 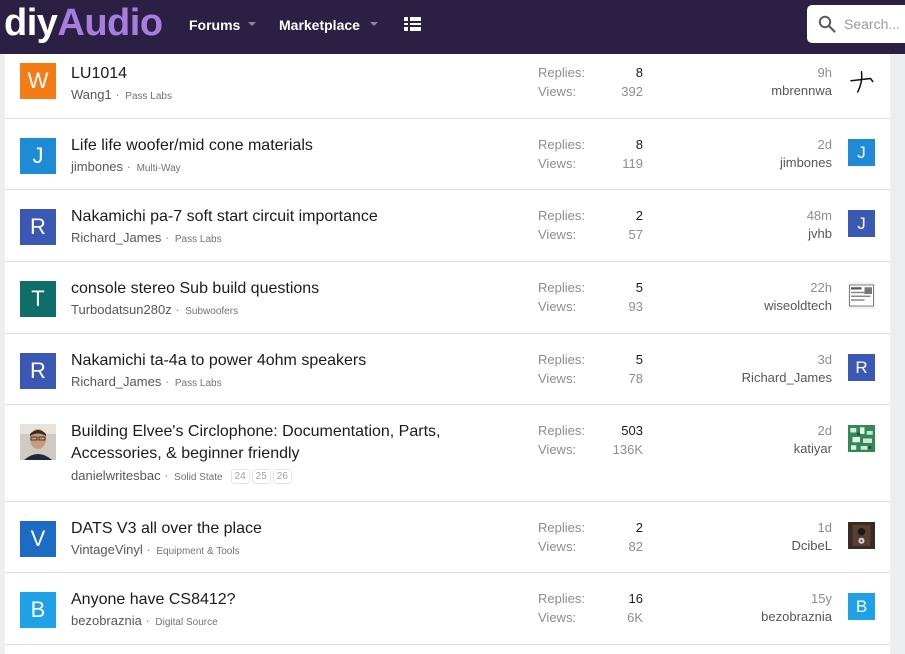 I want to click on author-avatar: B, so click(x=38, y=610).